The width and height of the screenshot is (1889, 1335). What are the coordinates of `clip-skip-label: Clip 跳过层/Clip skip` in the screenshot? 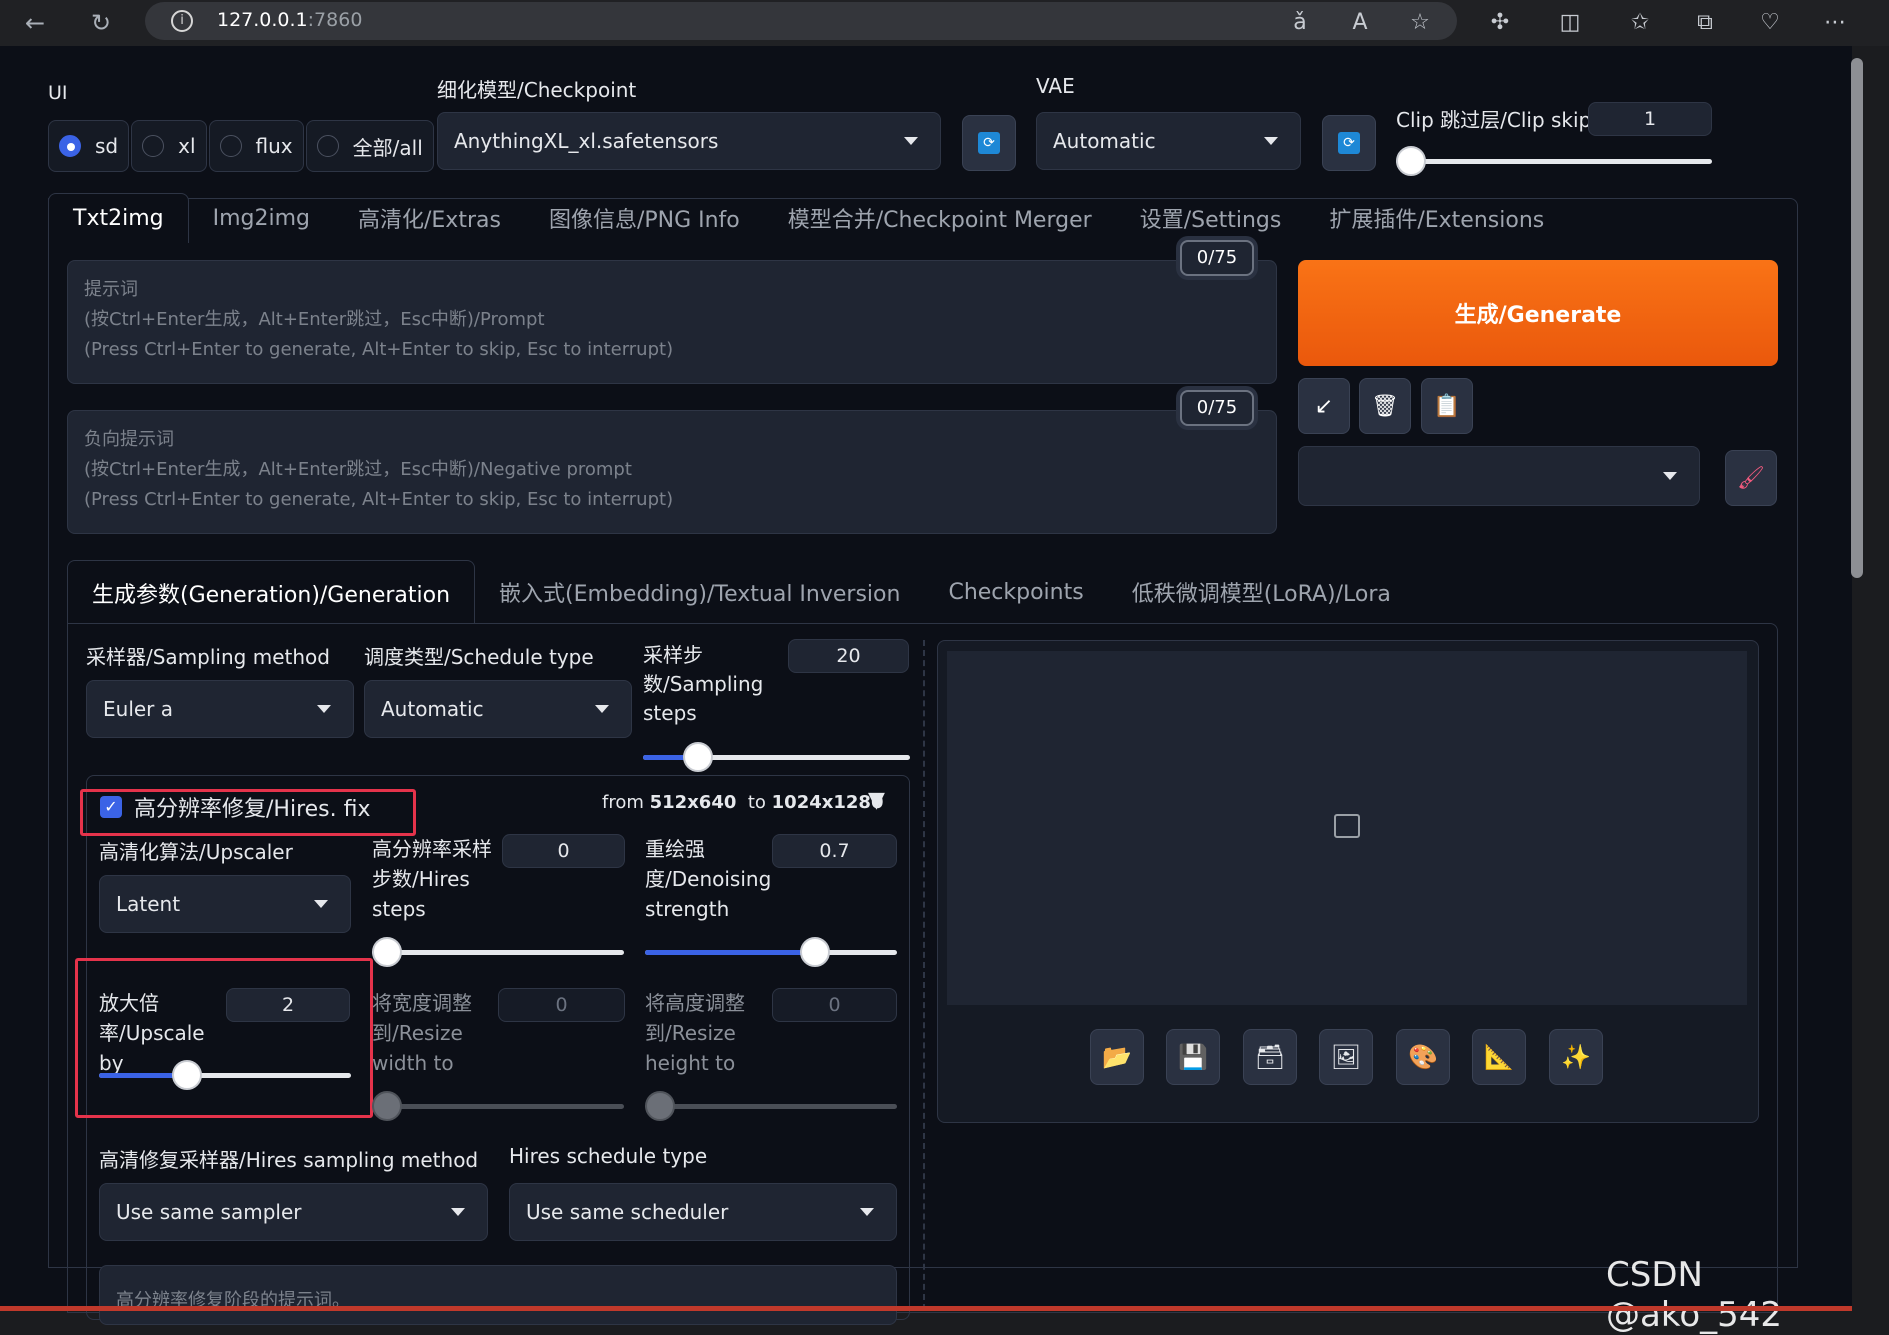 It's located at (1494, 120).